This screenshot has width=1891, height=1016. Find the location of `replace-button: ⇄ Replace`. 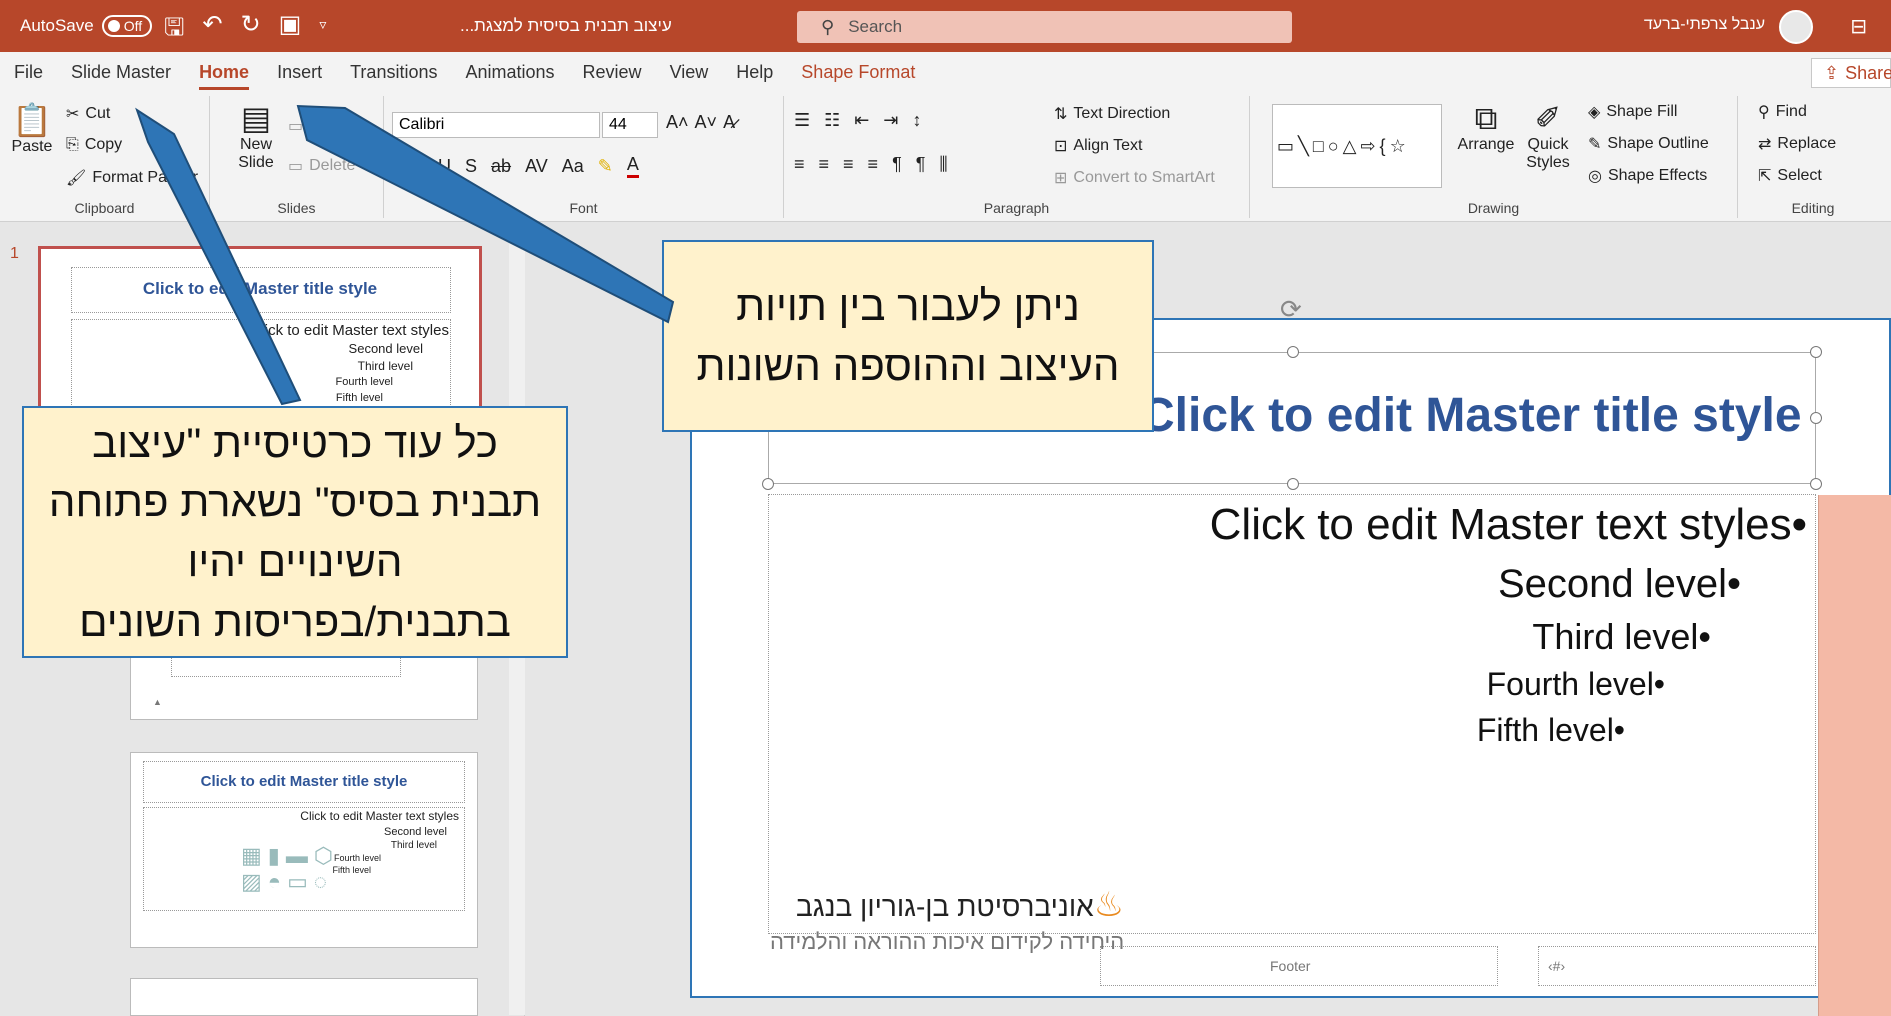

replace-button: ⇄ Replace is located at coordinates (1797, 144).